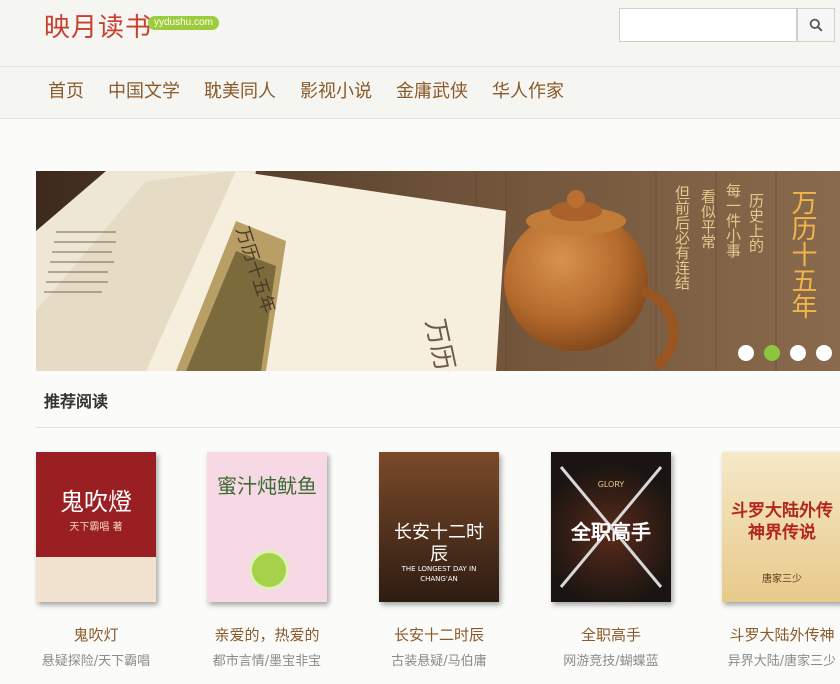 This screenshot has width=840, height=684. I want to click on divider, so click(438, 427).